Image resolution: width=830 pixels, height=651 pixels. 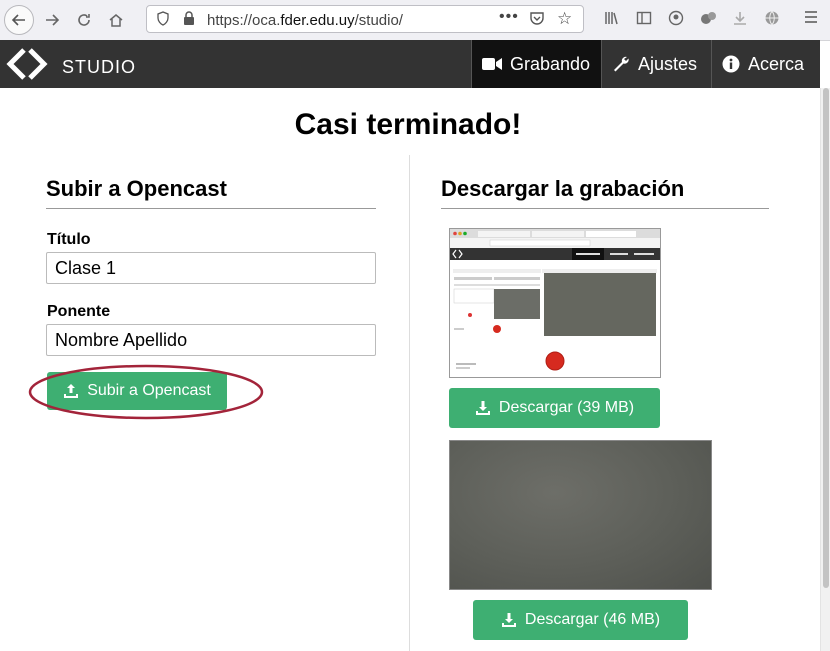 What do you see at coordinates (409, 403) in the screenshot?
I see `column-divider` at bounding box center [409, 403].